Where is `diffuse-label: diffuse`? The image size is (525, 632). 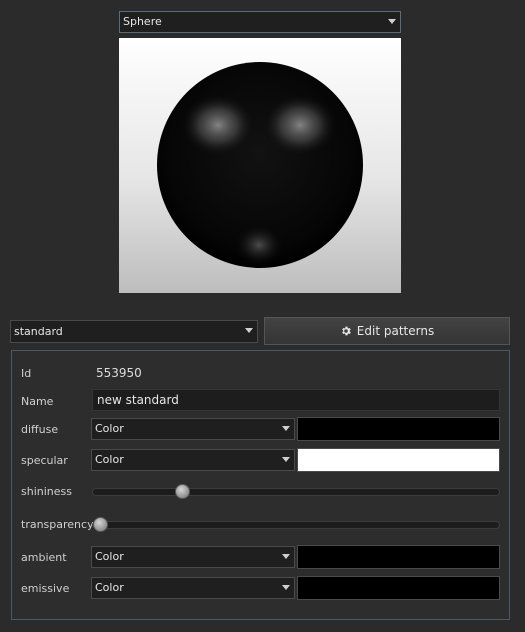
diffuse-label: diffuse is located at coordinates (40, 429).